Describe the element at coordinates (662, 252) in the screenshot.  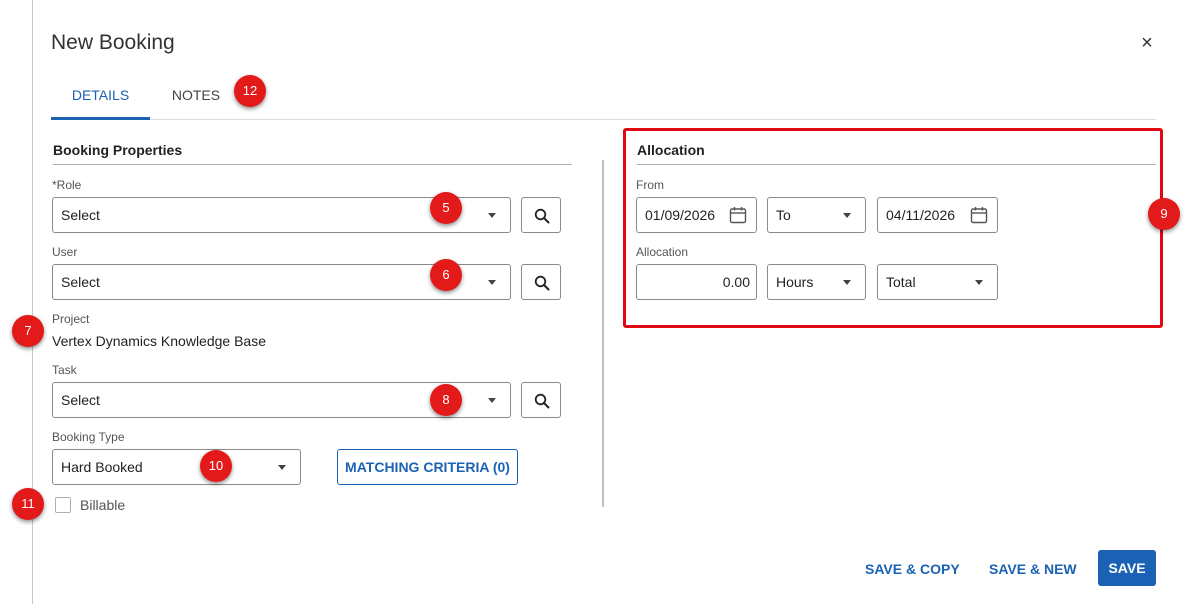
I see `allocation-label: Allocation` at that location.